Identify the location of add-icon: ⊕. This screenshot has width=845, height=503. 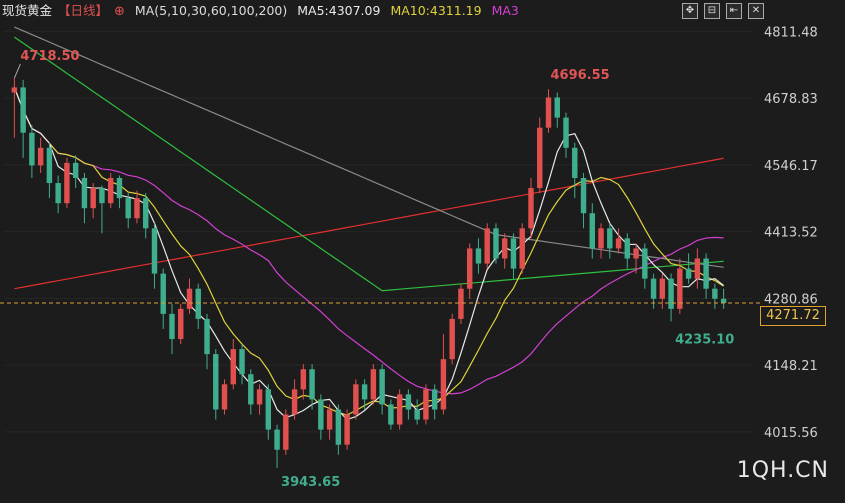
(119, 11).